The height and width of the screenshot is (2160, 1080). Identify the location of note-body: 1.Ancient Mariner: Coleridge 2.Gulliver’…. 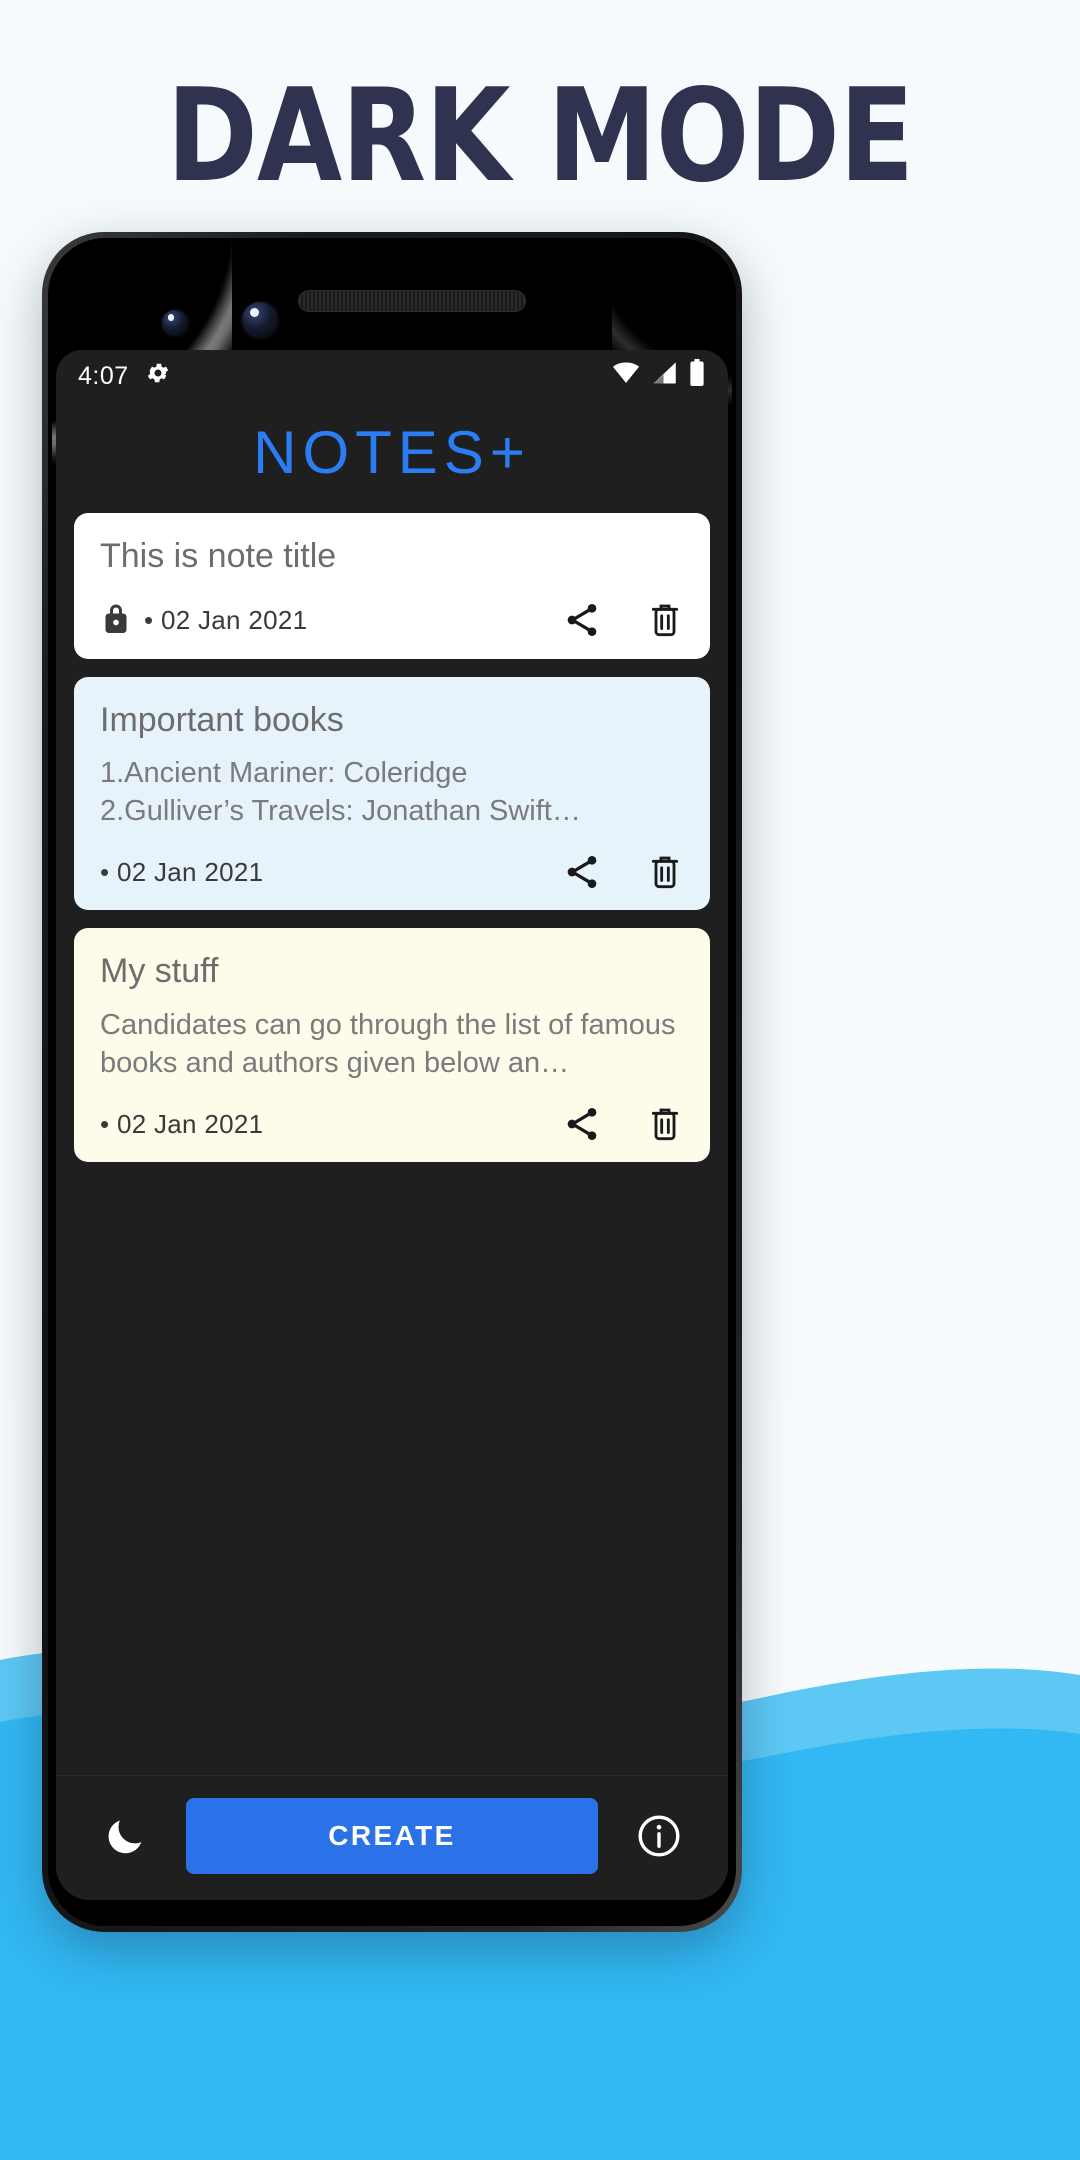
(340, 792).